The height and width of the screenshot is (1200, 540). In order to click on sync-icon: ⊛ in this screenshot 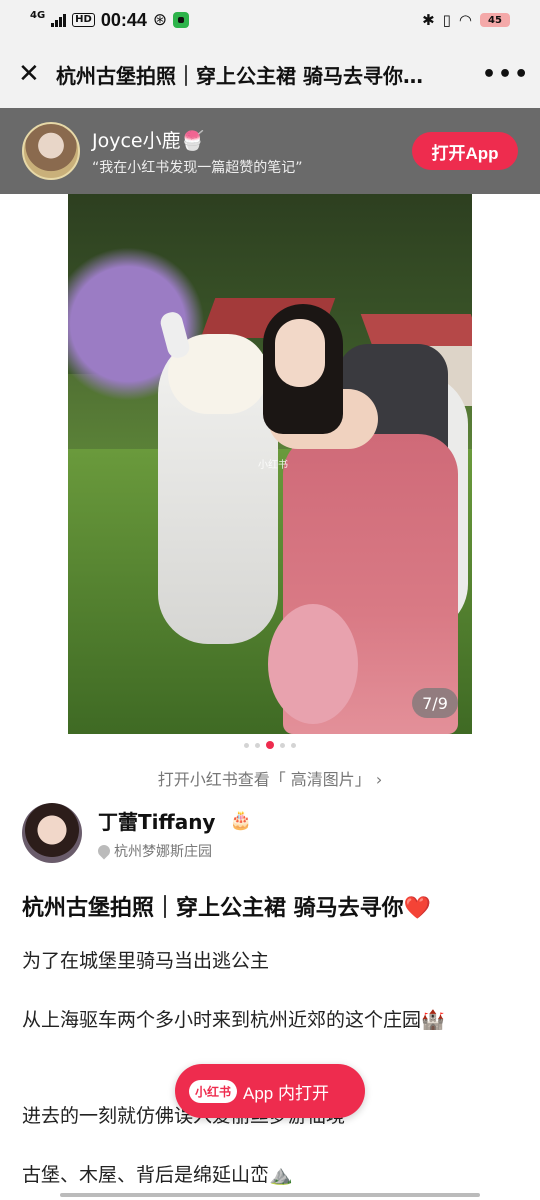, I will do `click(160, 20)`.